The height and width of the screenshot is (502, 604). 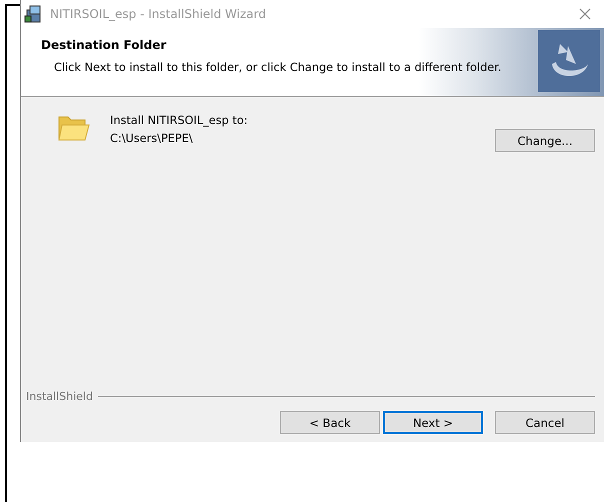 What do you see at coordinates (104, 45) in the screenshot?
I see `page-title: Destination Folder` at bounding box center [104, 45].